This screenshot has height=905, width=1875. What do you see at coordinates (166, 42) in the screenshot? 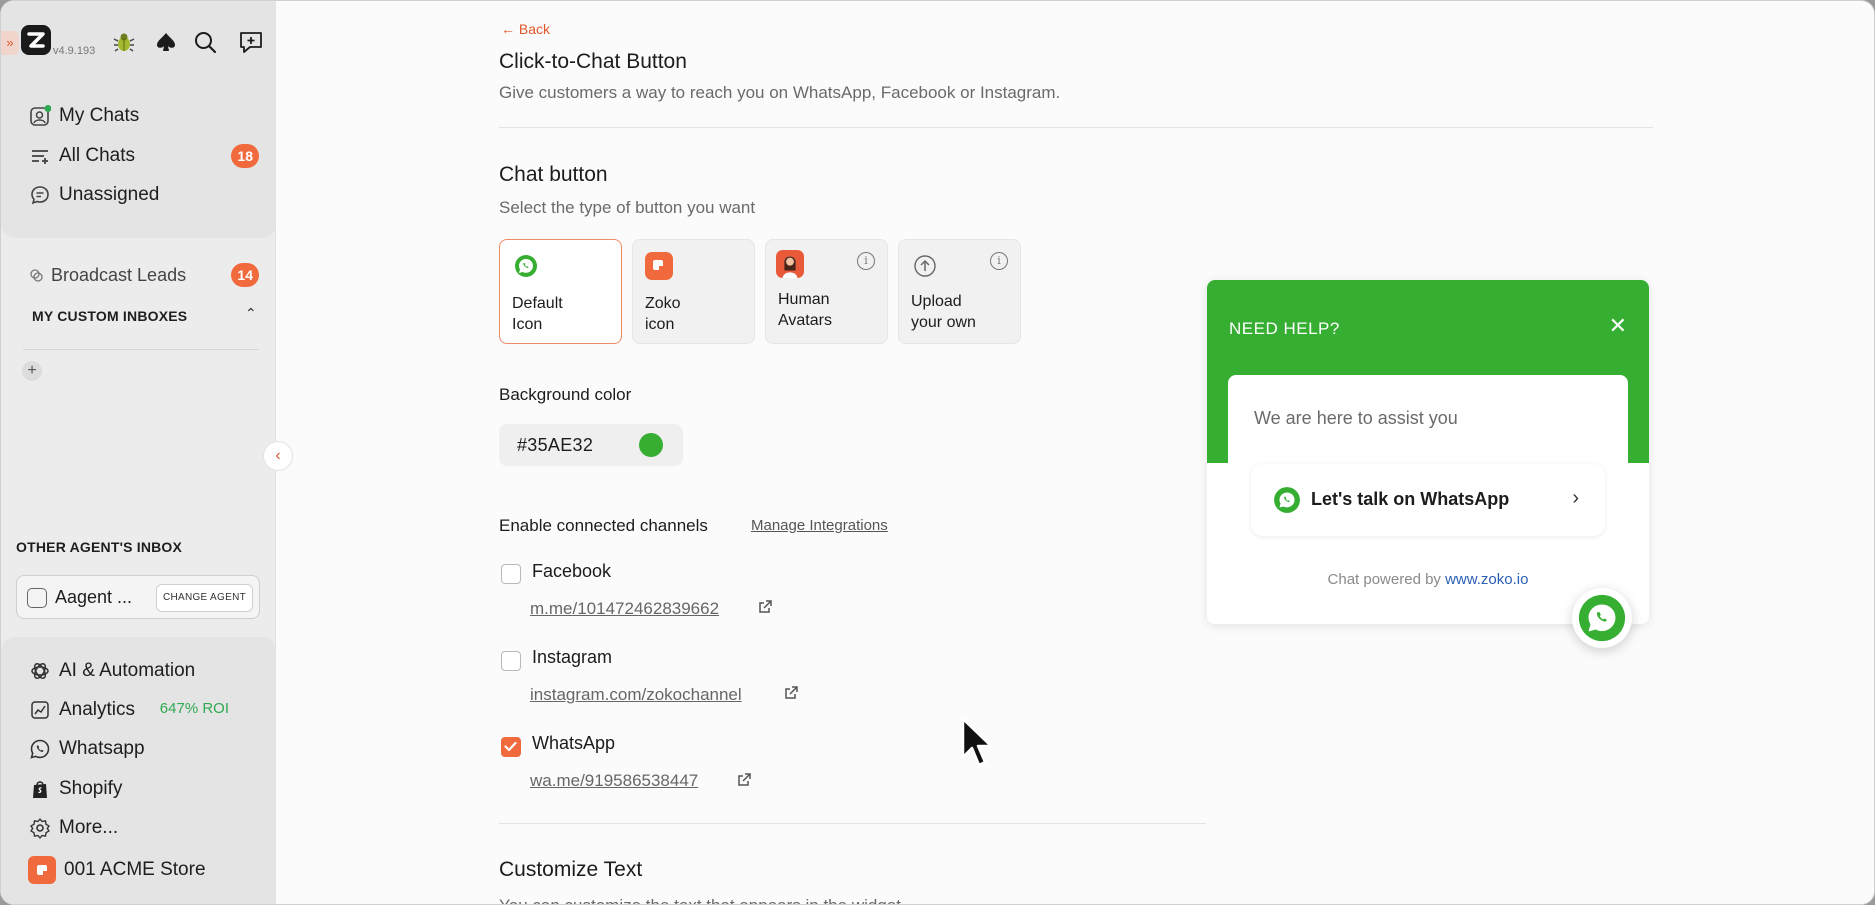
I see `spade-icon` at bounding box center [166, 42].